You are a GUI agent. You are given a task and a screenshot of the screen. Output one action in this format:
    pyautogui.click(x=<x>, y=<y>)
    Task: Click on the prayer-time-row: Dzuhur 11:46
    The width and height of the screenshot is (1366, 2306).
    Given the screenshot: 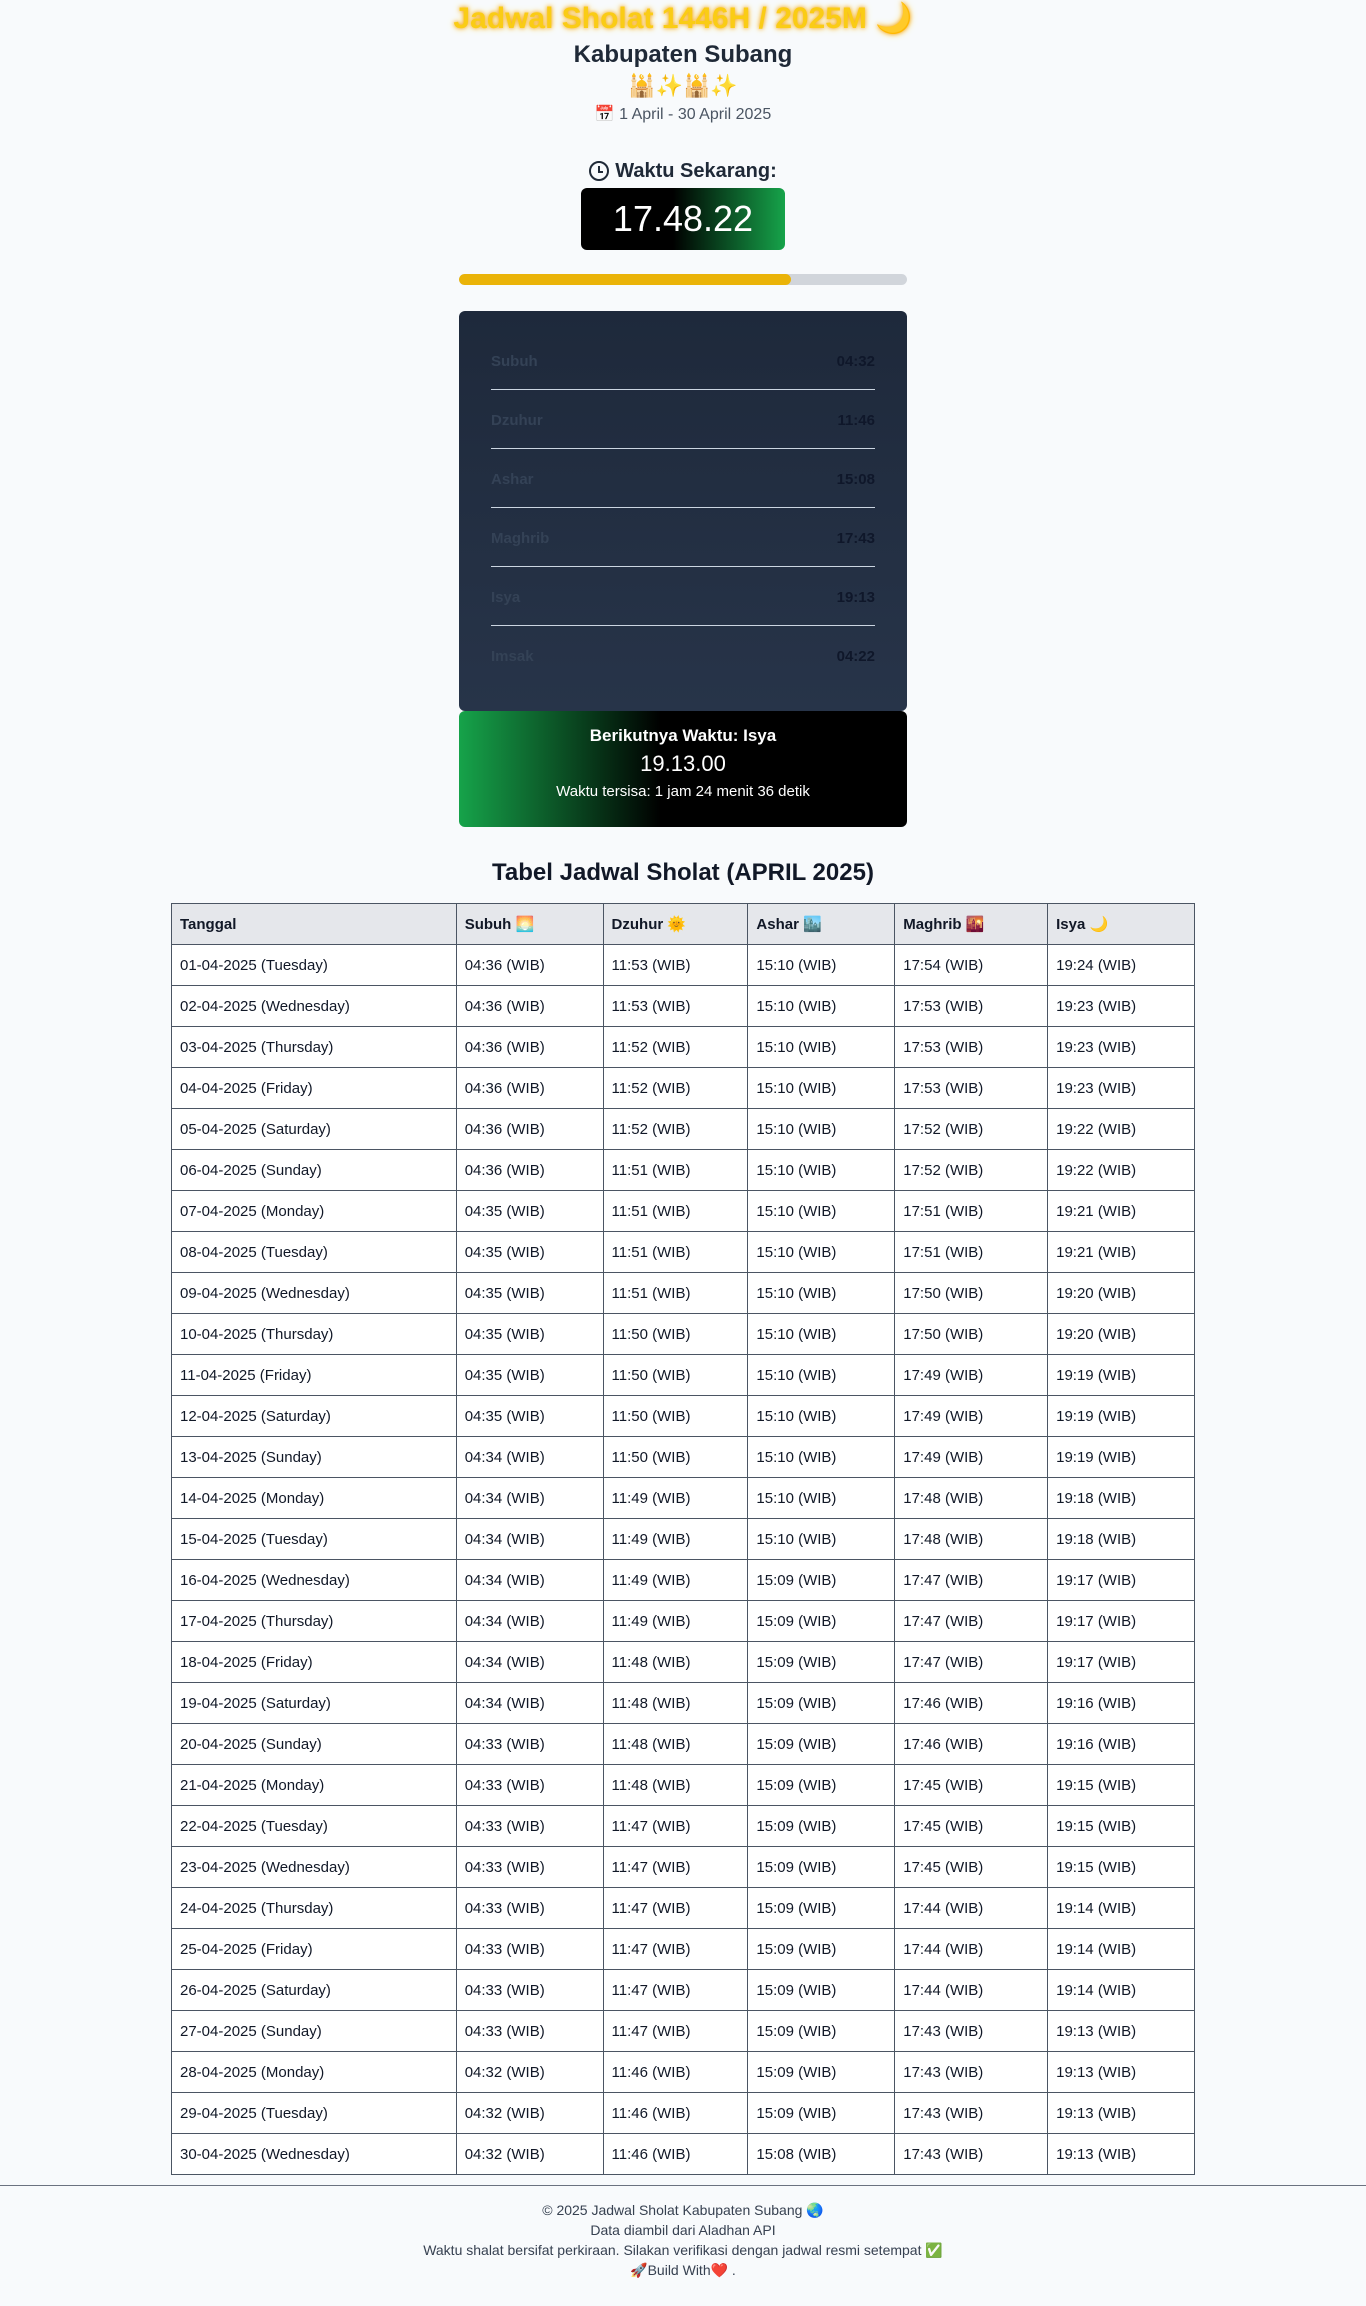 What is the action you would take?
    pyautogui.click(x=683, y=419)
    